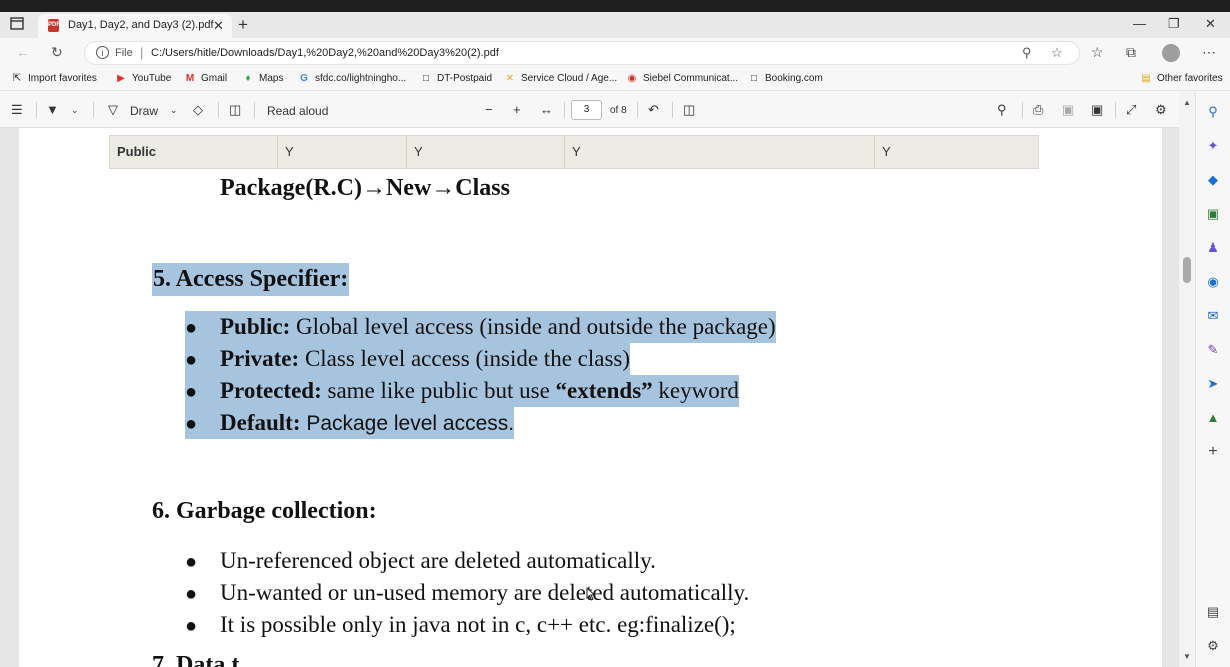  Describe the element at coordinates (143, 78) in the screenshot. I see `fav-youtube: ▶ YouTube` at that location.